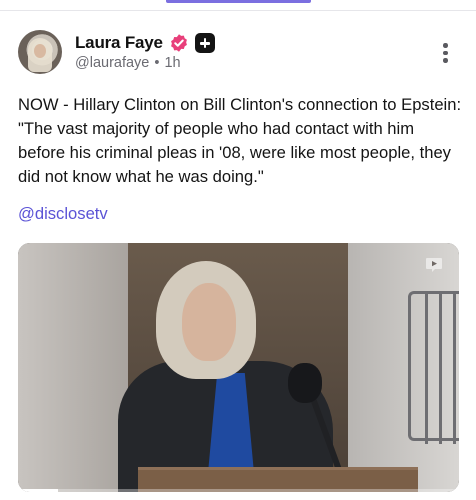  Describe the element at coordinates (172, 63) in the screenshot. I see `post-time: 1h` at that location.